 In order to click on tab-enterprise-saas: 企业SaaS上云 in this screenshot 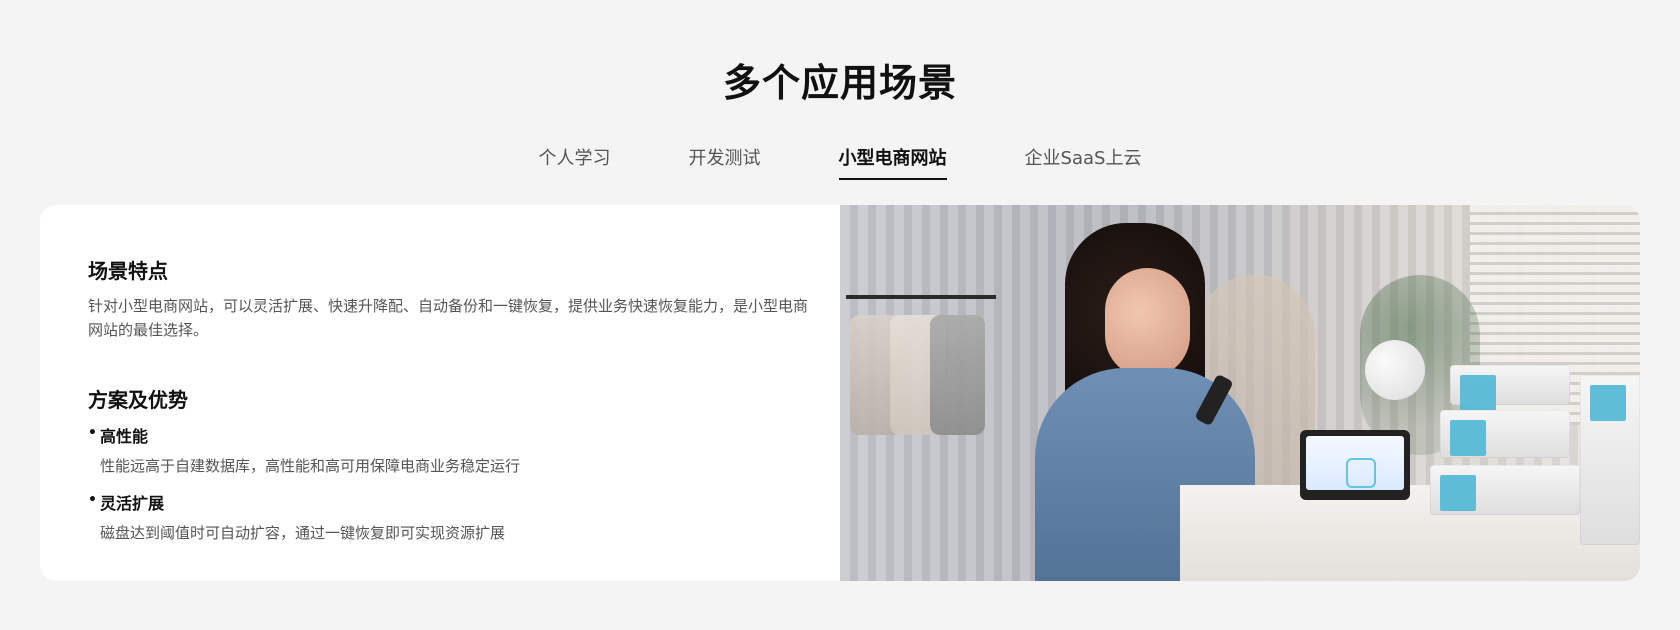, I will do `click(1083, 162)`.